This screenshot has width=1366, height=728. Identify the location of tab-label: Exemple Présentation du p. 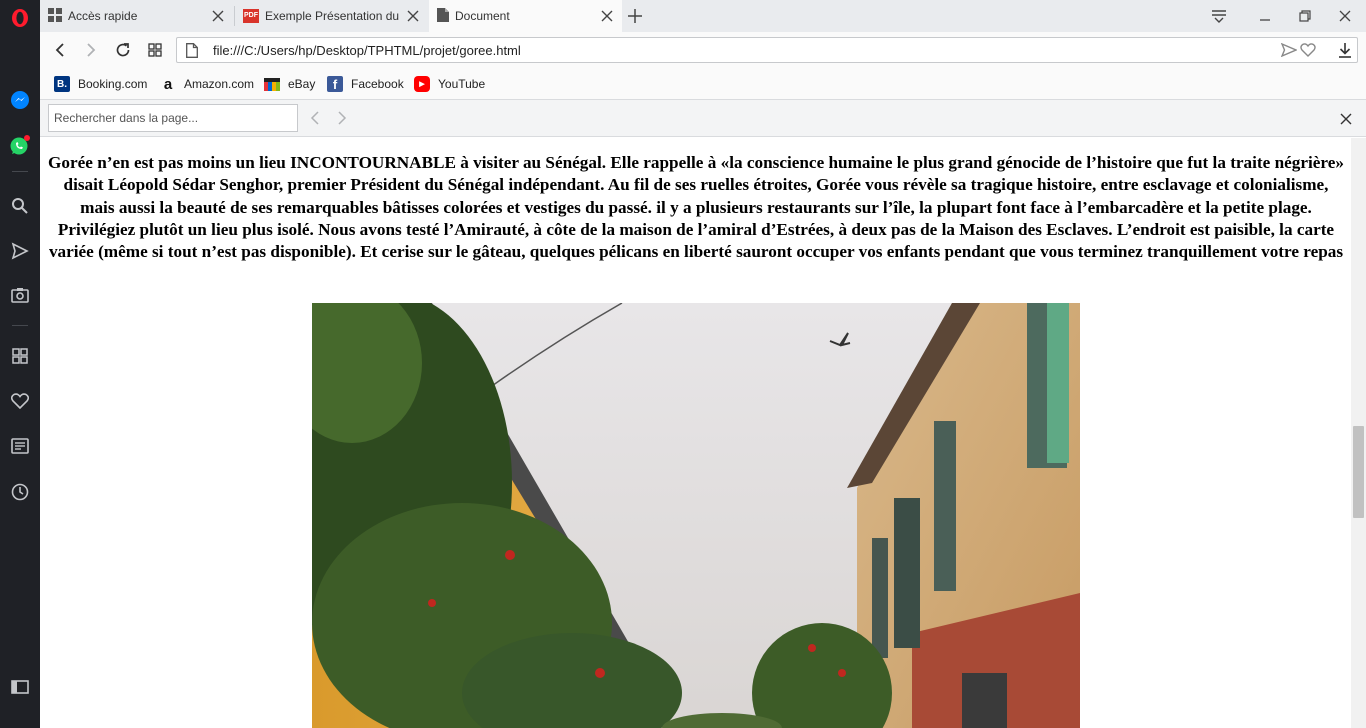
(334, 16).